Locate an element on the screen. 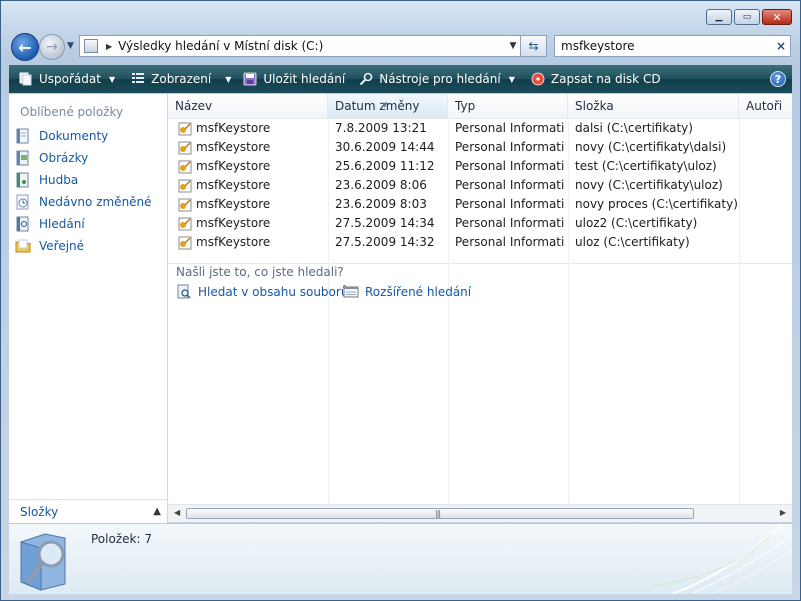 Image resolution: width=801 pixels, height=601 pixels. address-bar: ▶ Výsledky hledání v Místní disk (C:) ▼ is located at coordinates (300, 46).